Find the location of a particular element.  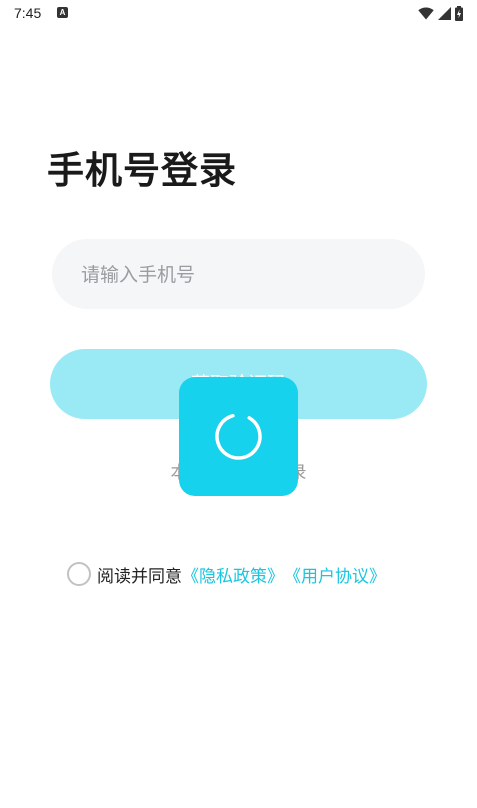

privacy-policy-link: 《隐私政策》 is located at coordinates (233, 574).